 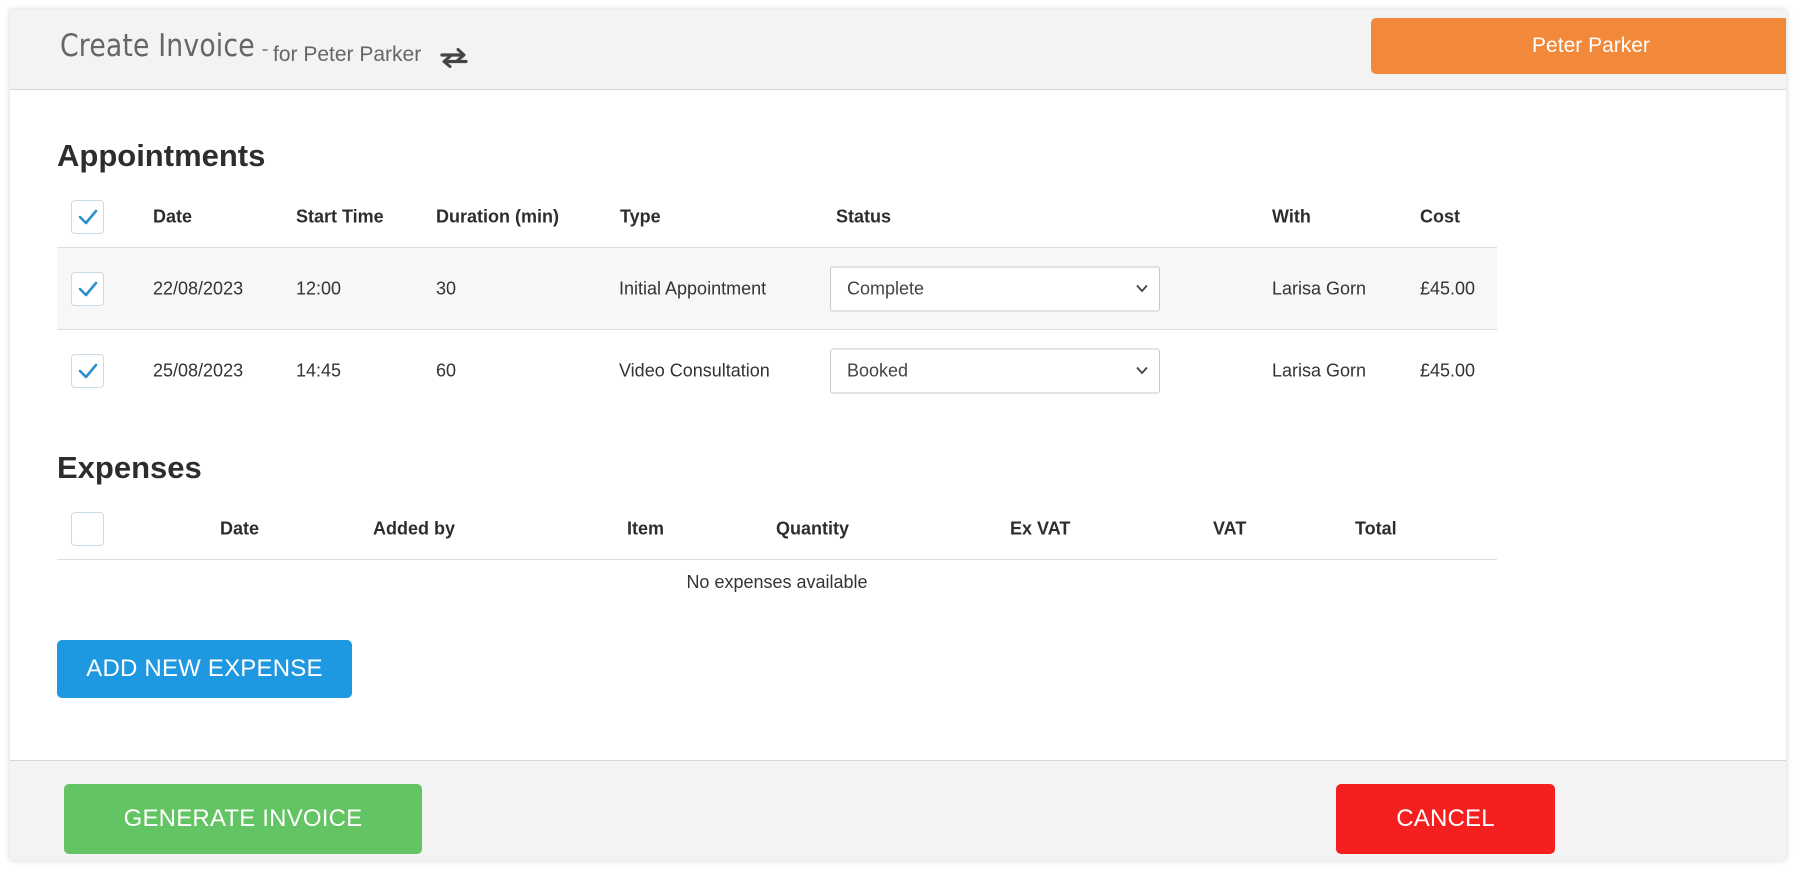 What do you see at coordinates (863, 216) in the screenshot?
I see `column-header-status: Status` at bounding box center [863, 216].